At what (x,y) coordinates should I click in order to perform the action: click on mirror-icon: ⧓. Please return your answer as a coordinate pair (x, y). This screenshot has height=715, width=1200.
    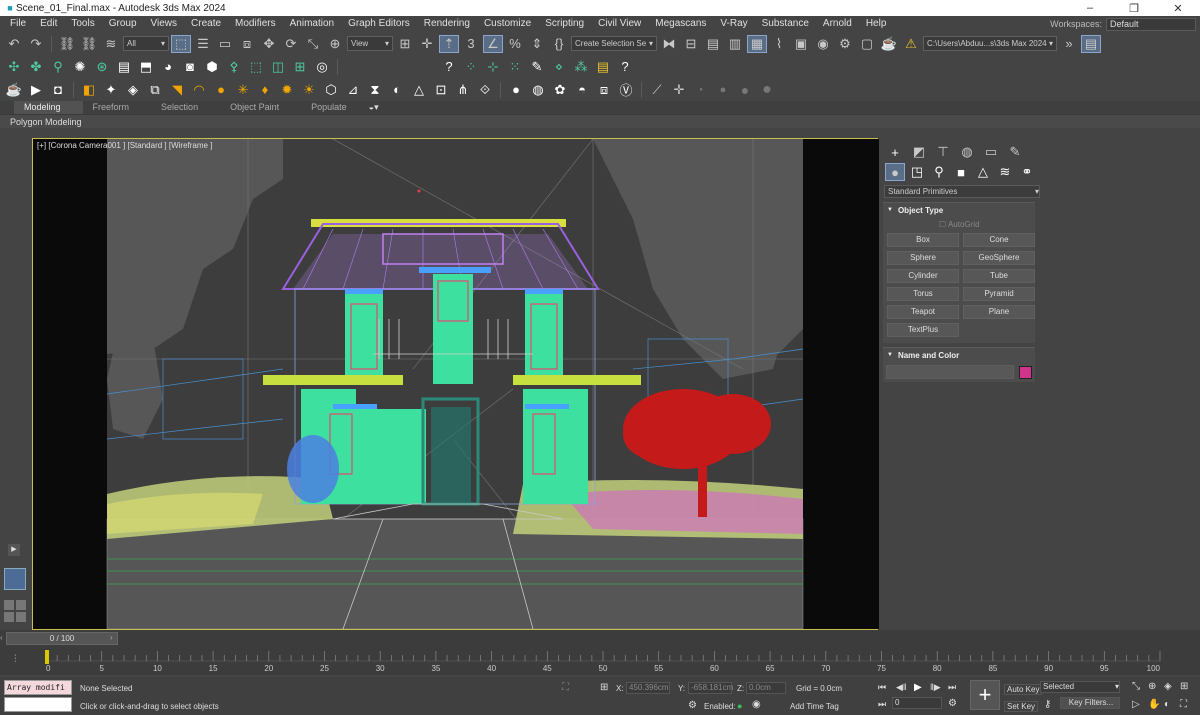
    Looking at the image, I should click on (669, 44).